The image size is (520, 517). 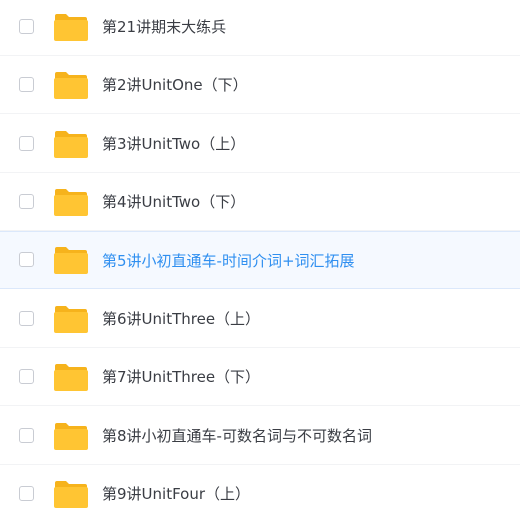 I want to click on file-name: 第6讲UnitThree（上）, so click(x=181, y=319).